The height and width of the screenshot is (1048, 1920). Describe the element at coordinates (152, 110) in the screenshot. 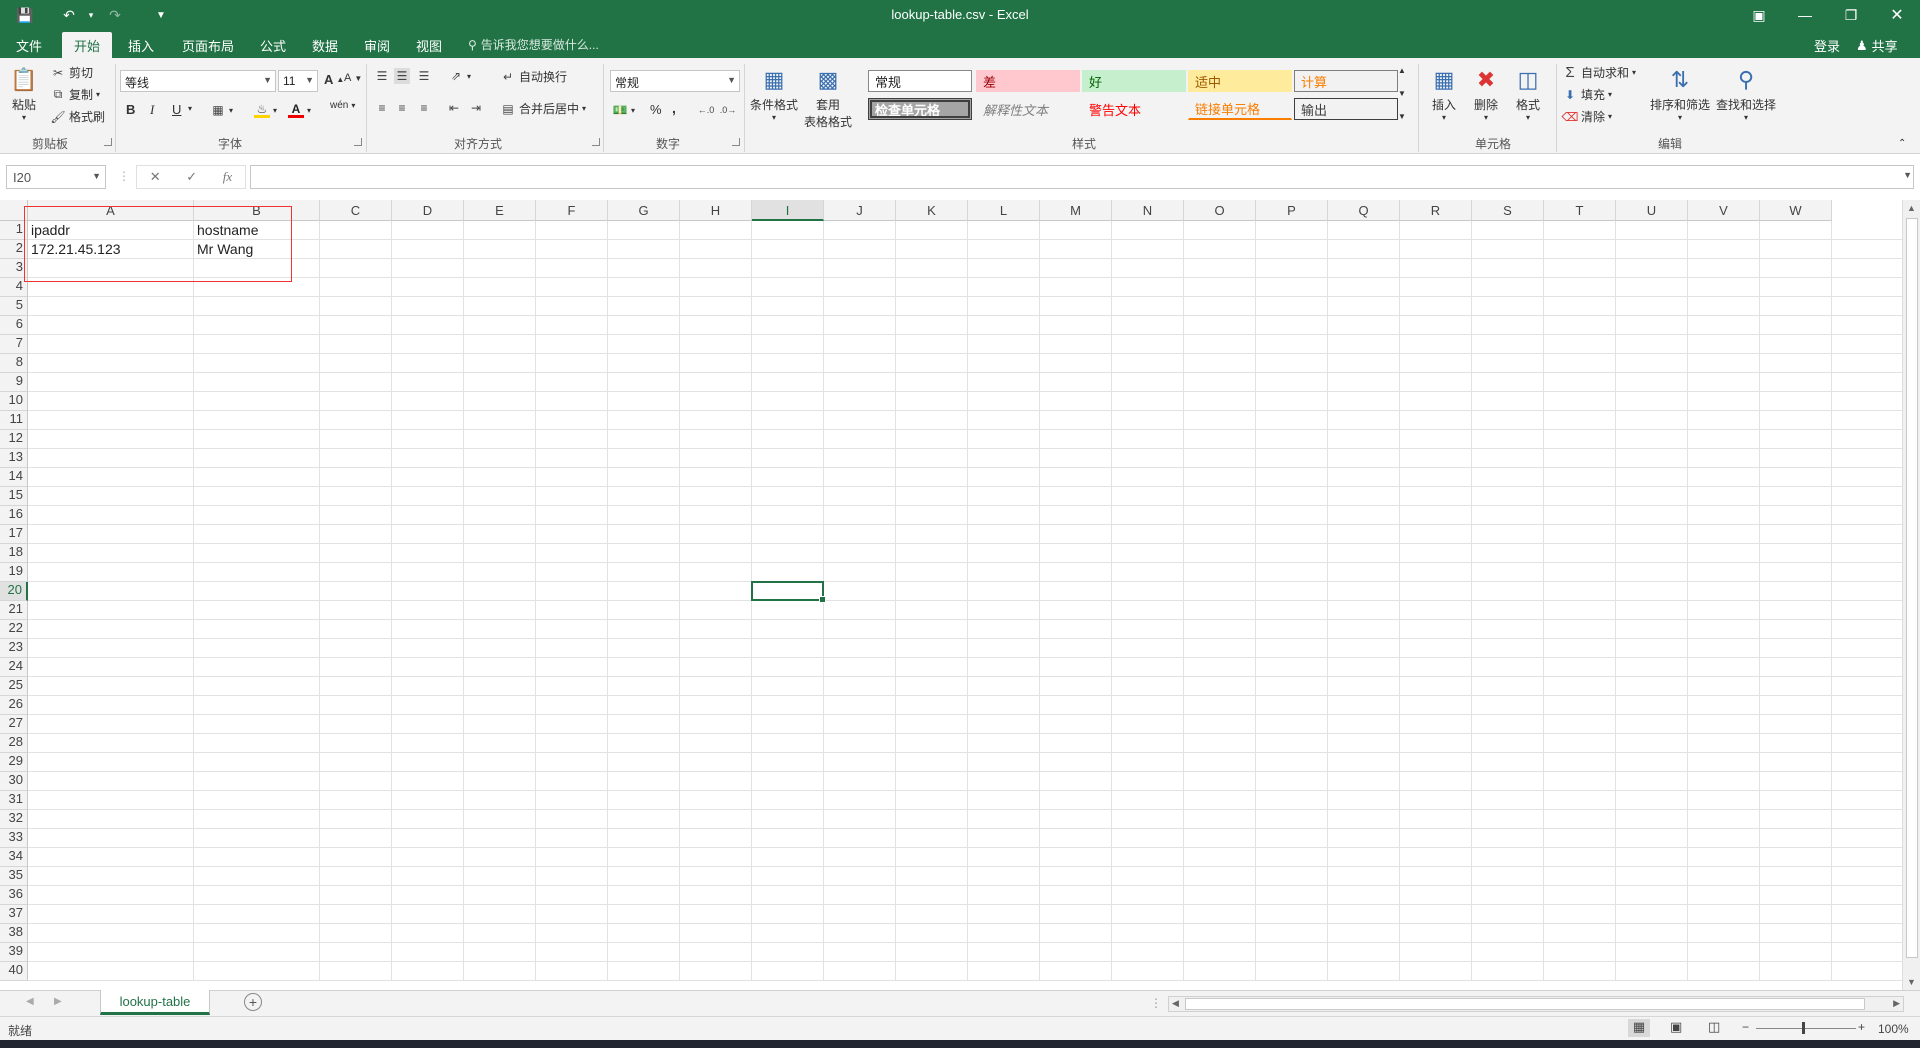

I see `italic-button: I` at that location.